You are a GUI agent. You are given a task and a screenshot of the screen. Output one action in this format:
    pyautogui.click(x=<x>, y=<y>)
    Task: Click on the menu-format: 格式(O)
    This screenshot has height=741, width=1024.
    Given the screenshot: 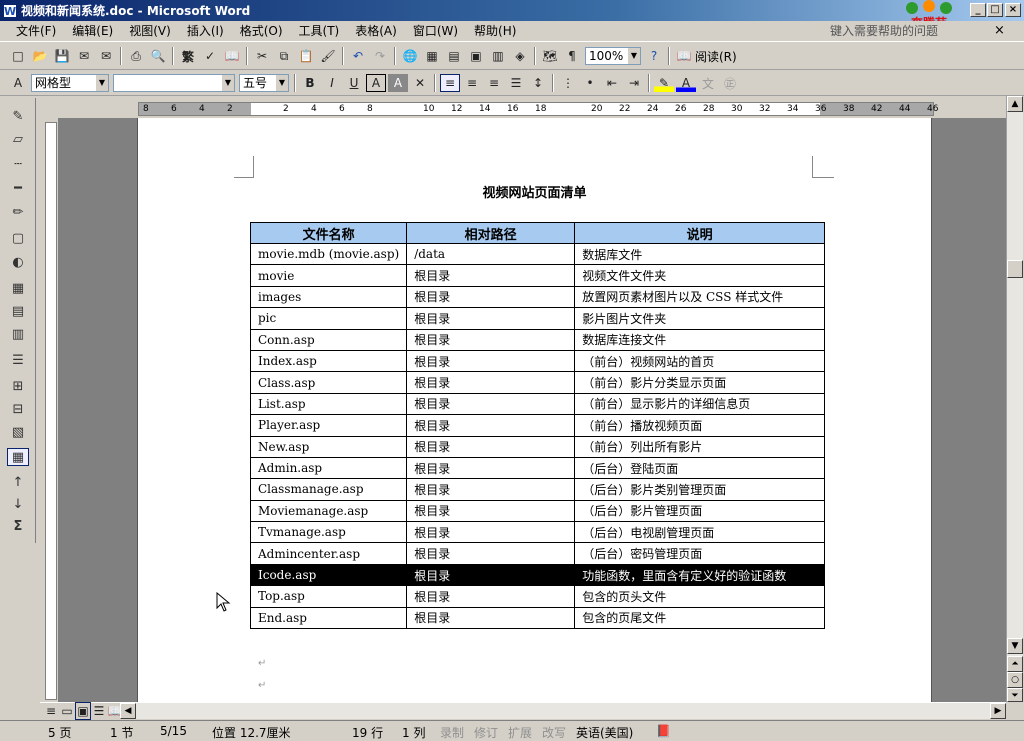 What is the action you would take?
    pyautogui.click(x=261, y=31)
    